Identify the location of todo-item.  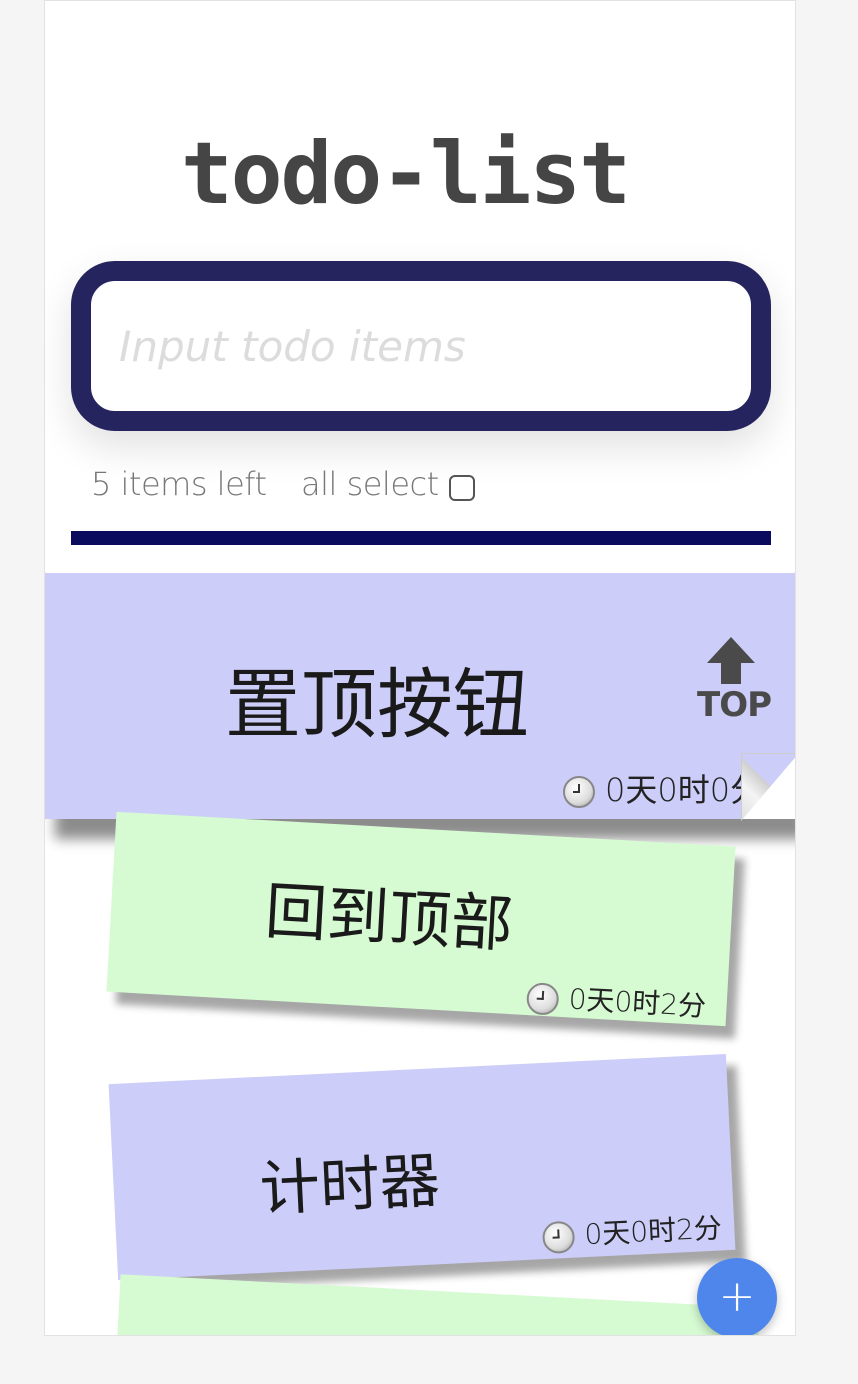
(437, 1304).